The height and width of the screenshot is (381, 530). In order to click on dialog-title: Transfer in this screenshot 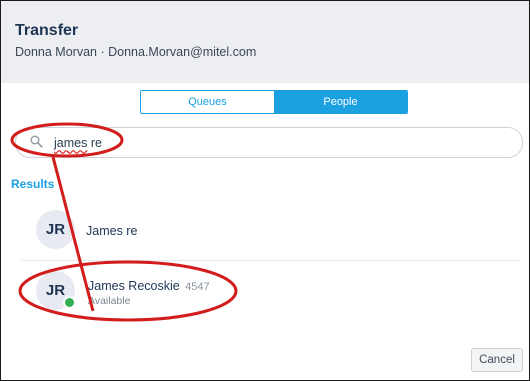, I will do `click(47, 30)`.